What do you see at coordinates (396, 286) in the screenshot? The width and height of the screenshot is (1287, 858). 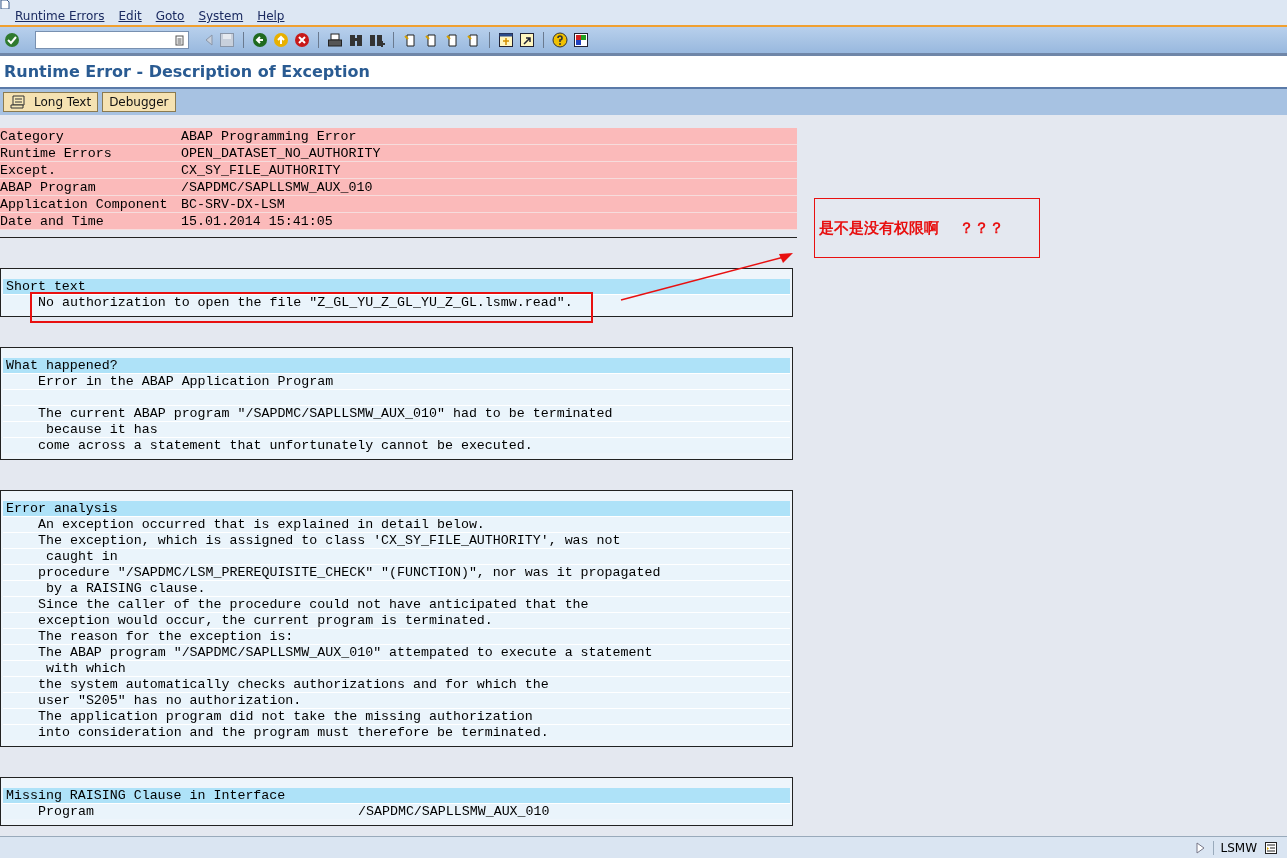 I see `section-heading: Short text` at bounding box center [396, 286].